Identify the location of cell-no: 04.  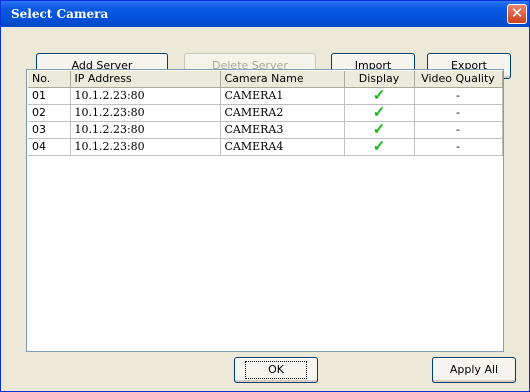
(49, 147).